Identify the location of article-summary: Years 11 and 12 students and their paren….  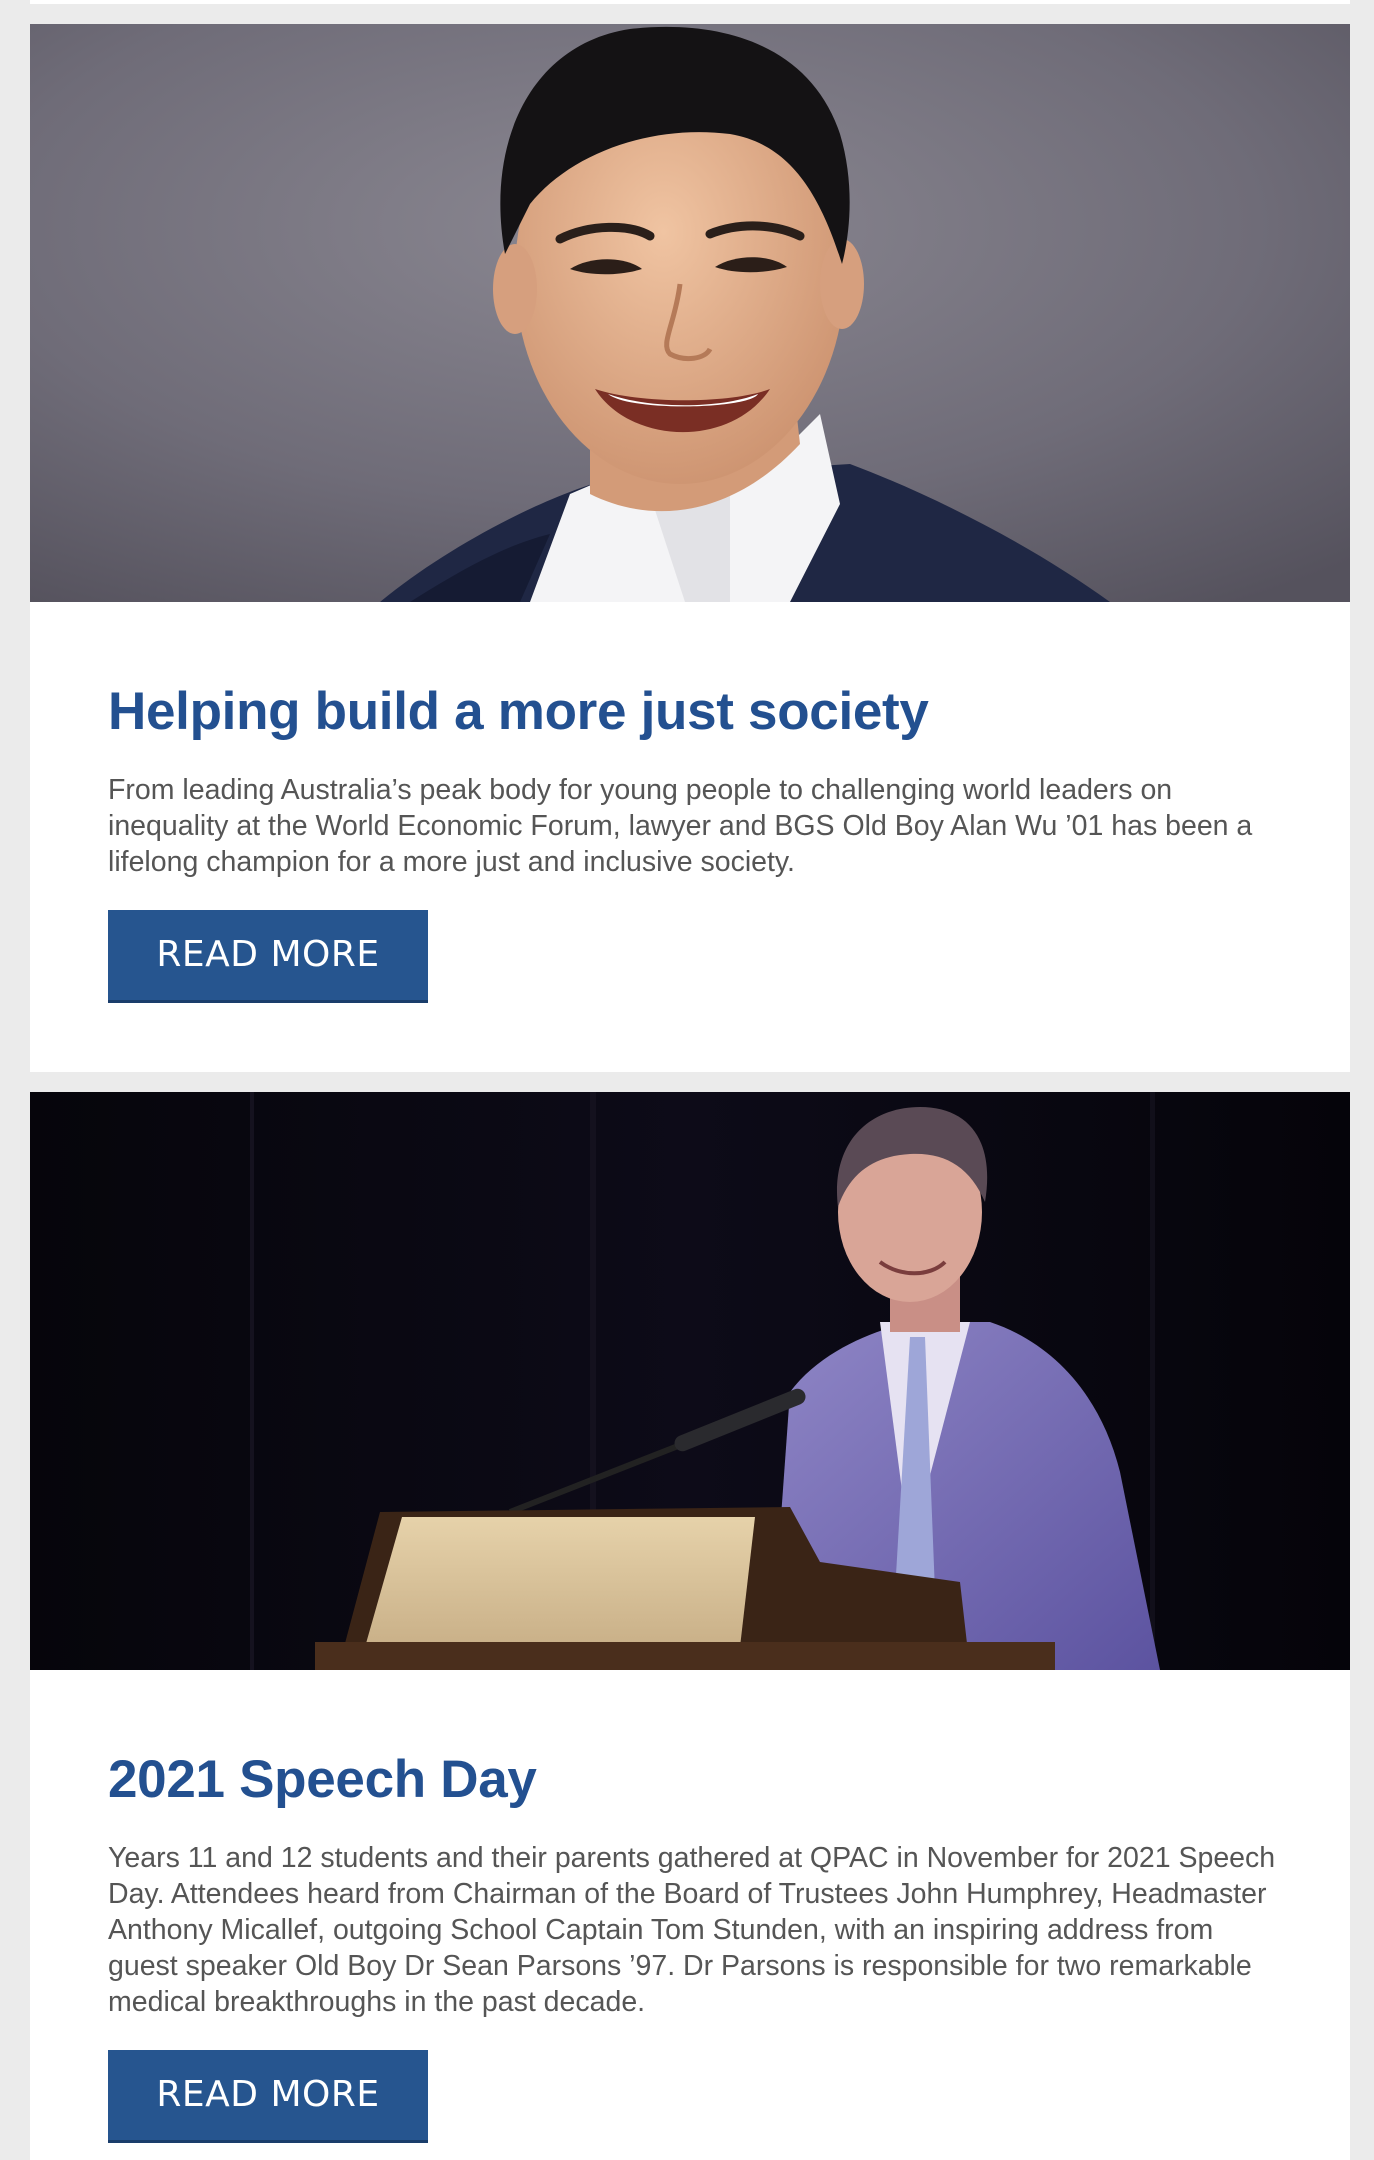
(692, 1930).